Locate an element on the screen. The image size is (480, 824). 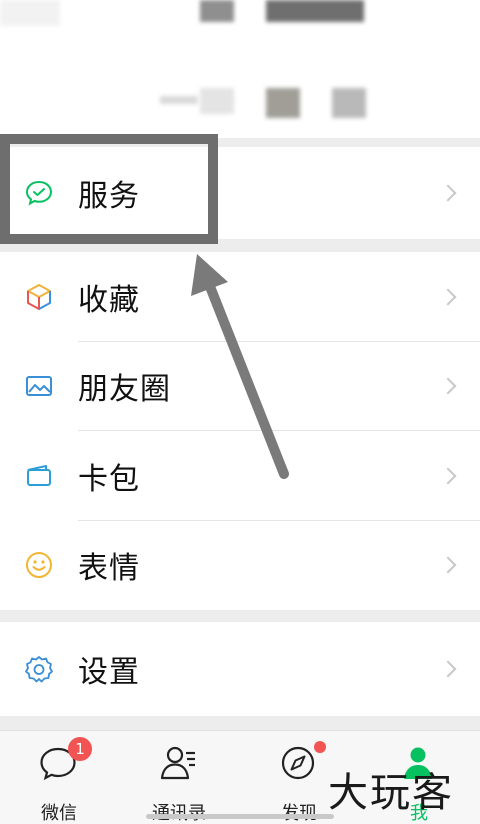
menu-label-cards: 卡包 is located at coordinates (109, 479).